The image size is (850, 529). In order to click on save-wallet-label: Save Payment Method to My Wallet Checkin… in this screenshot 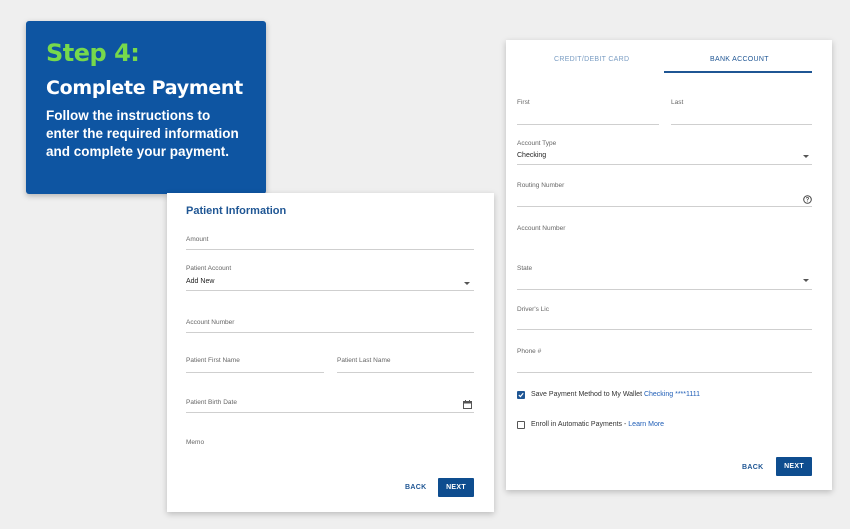, I will do `click(615, 394)`.